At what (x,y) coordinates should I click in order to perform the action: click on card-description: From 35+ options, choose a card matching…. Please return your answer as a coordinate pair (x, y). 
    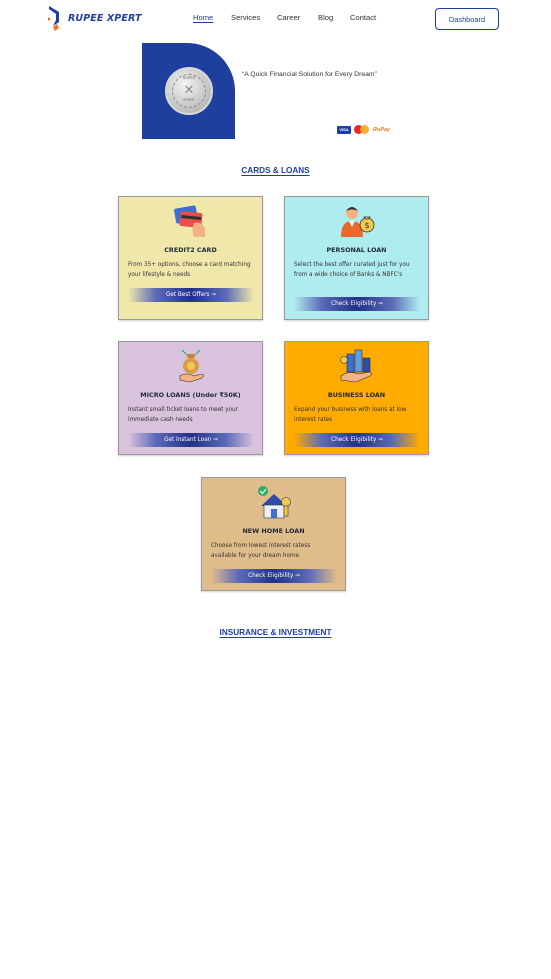
    Looking at the image, I should click on (189, 270).